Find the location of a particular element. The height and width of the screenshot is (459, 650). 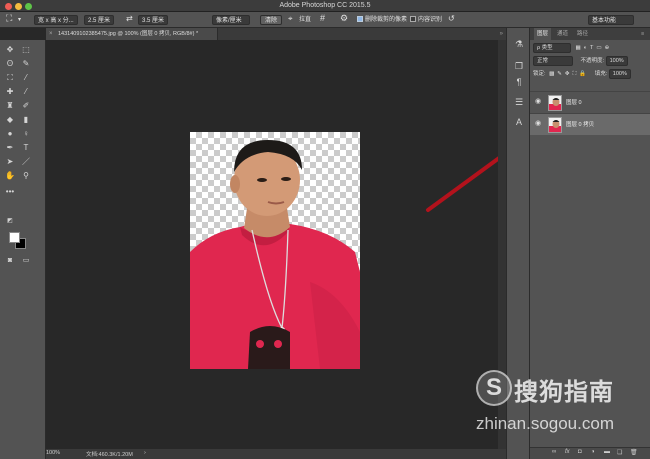

new-group-icon: ▬ is located at coordinates (607, 452).